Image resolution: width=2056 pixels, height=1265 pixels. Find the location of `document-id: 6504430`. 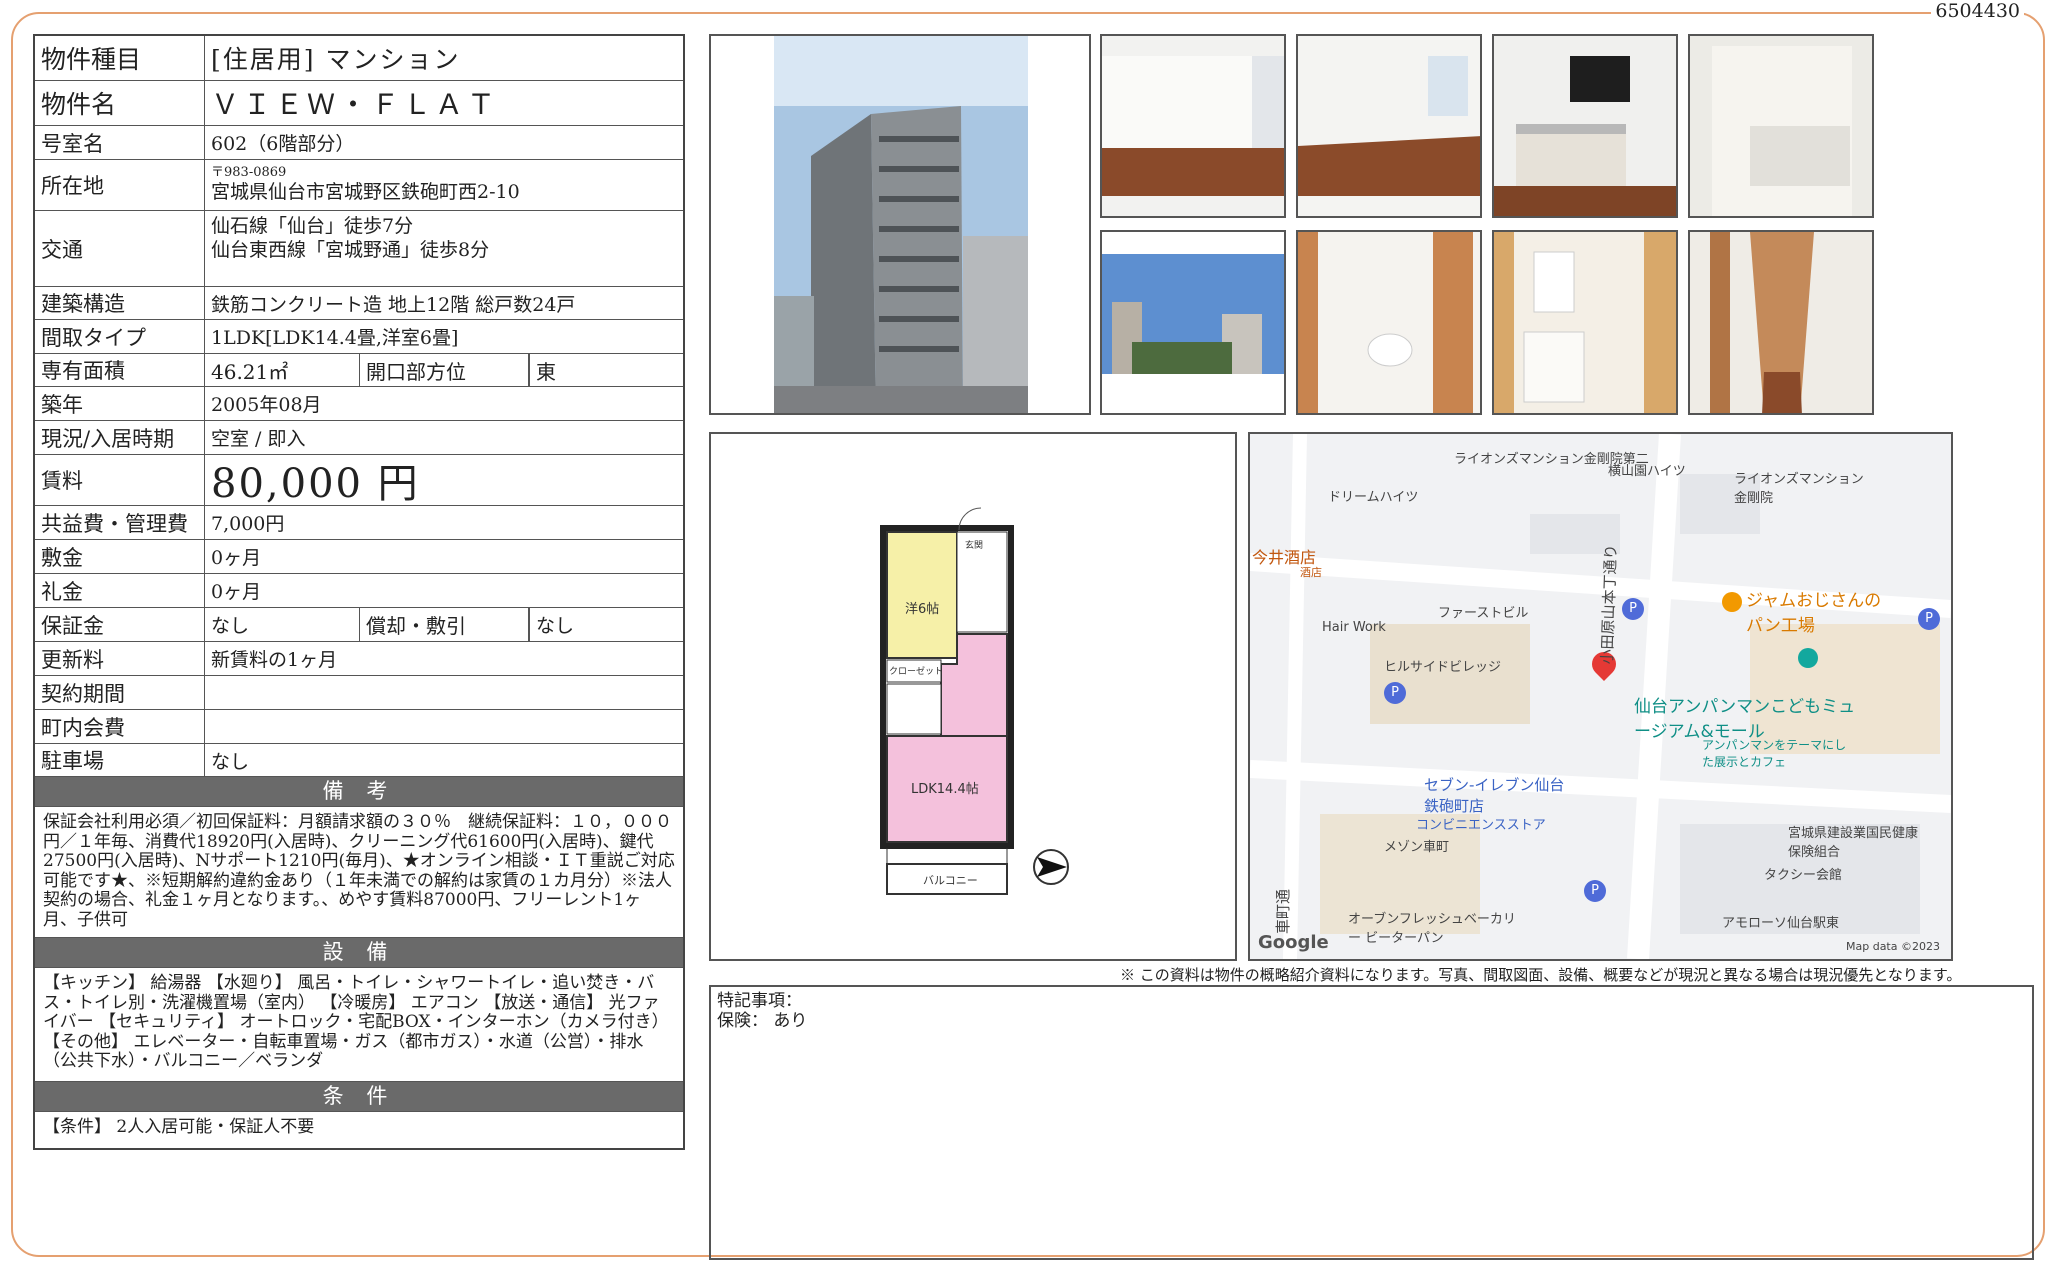

document-id: 6504430 is located at coordinates (1977, 11).